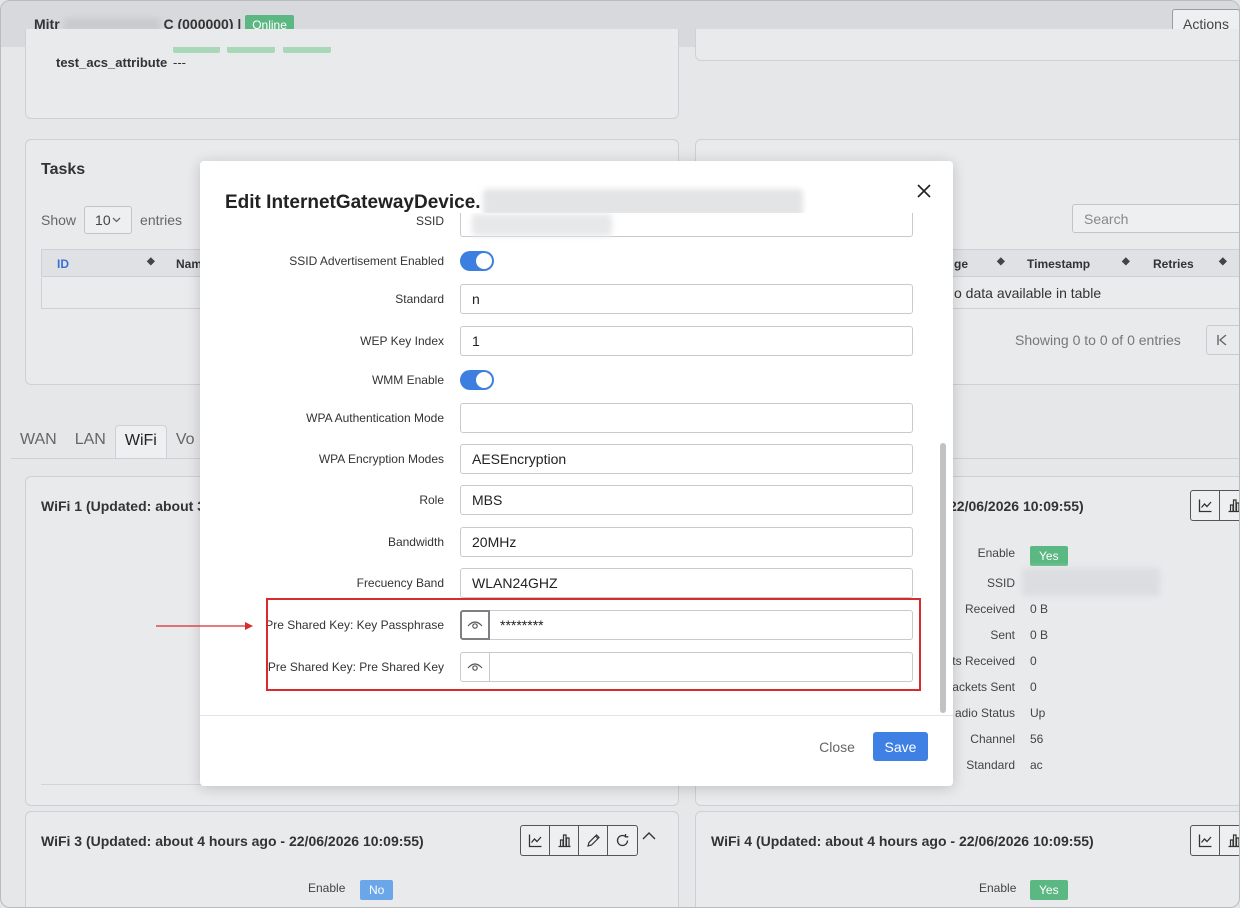  I want to click on table-empty-row-right: o data available in table, so click(1090, 293).